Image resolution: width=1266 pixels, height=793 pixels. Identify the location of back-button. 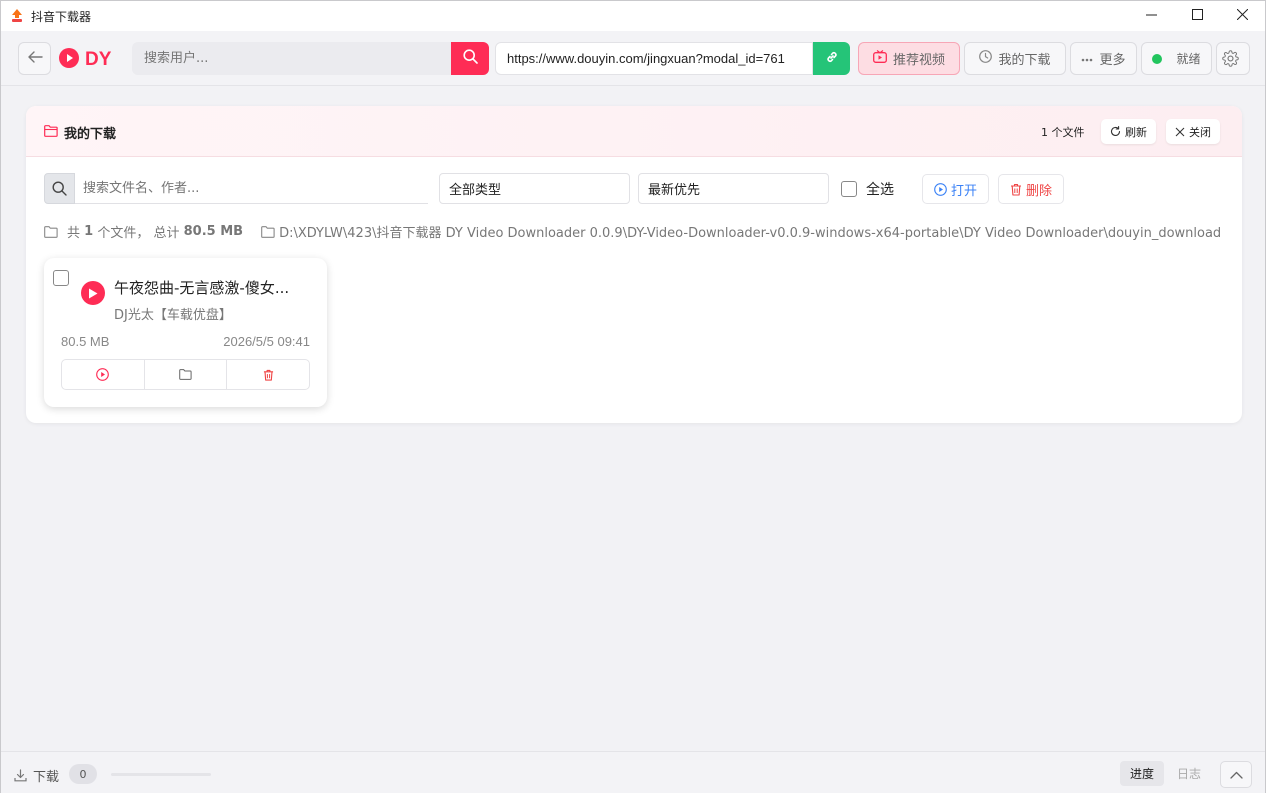
(34, 58).